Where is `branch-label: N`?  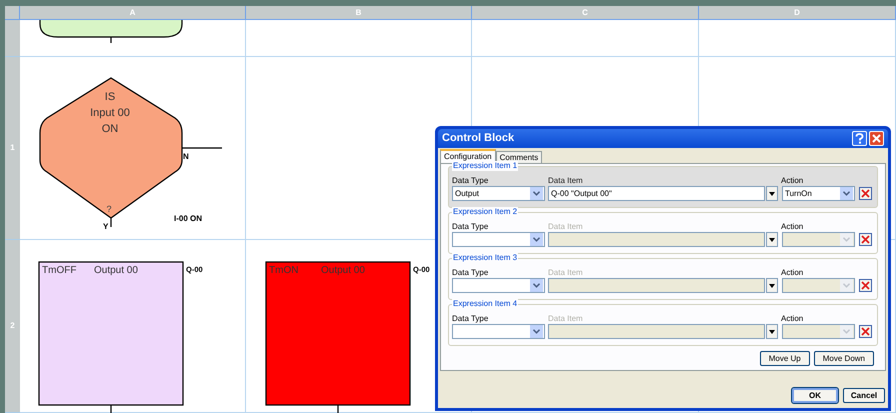 branch-label: N is located at coordinates (186, 156).